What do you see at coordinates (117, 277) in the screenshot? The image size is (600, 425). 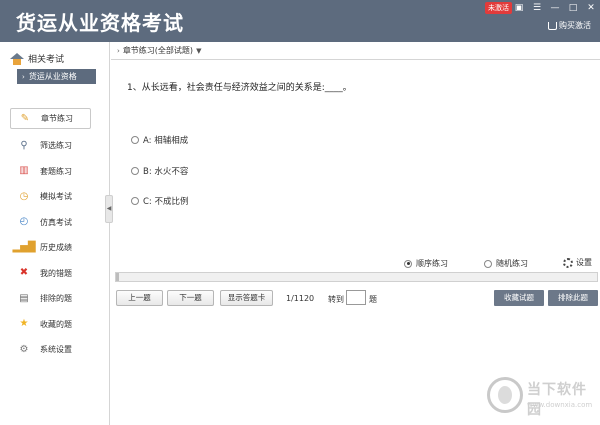 I see `scrollbar-thumb` at bounding box center [117, 277].